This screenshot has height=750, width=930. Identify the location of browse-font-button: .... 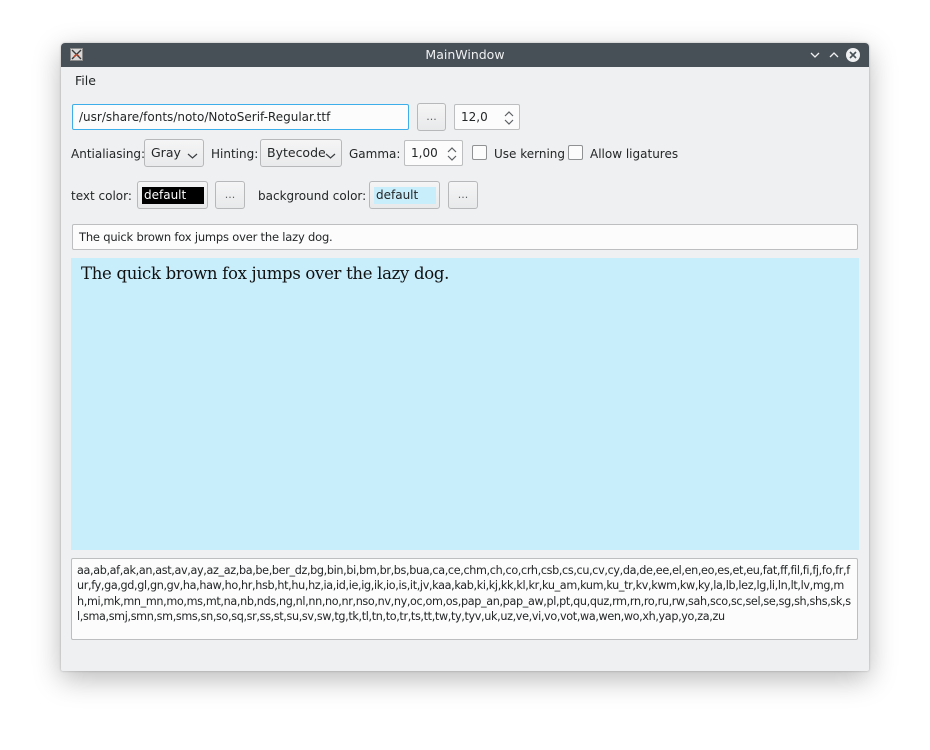
(431, 117).